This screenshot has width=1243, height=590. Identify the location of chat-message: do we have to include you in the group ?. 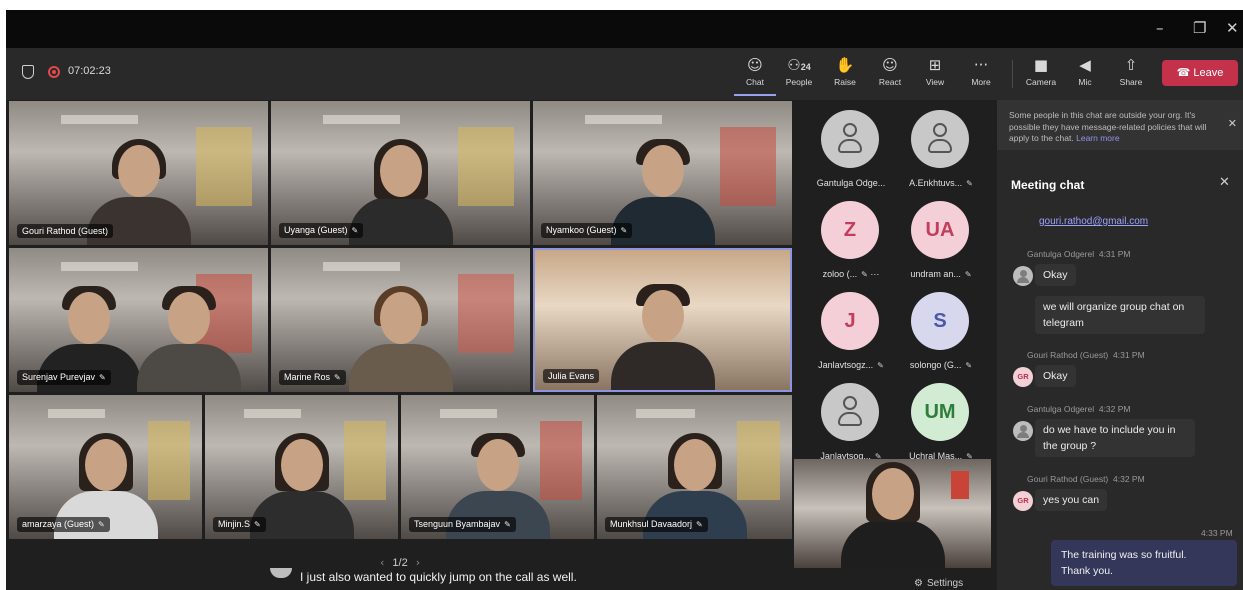
(1115, 438).